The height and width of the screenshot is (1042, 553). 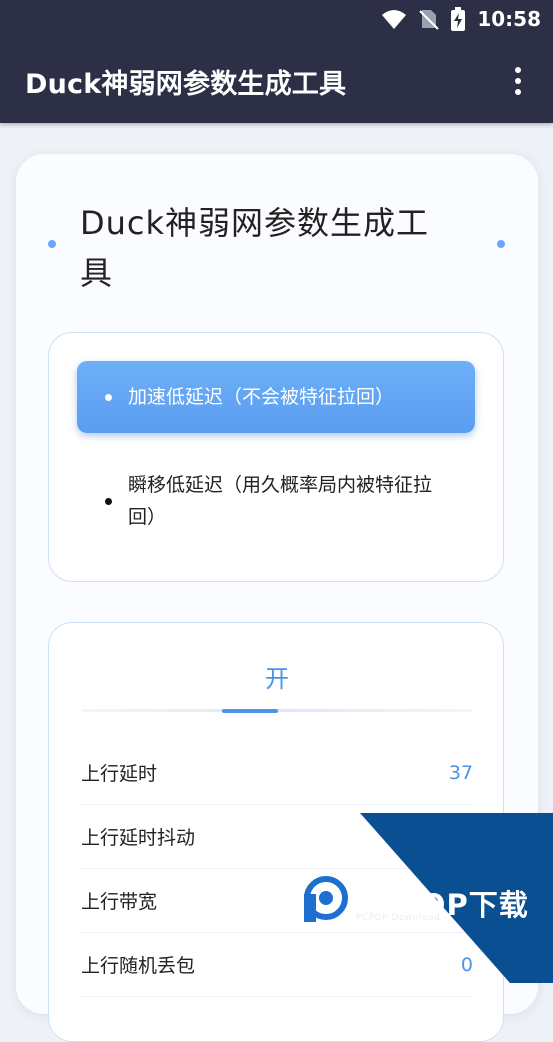 I want to click on toggle-indicator, so click(x=250, y=711).